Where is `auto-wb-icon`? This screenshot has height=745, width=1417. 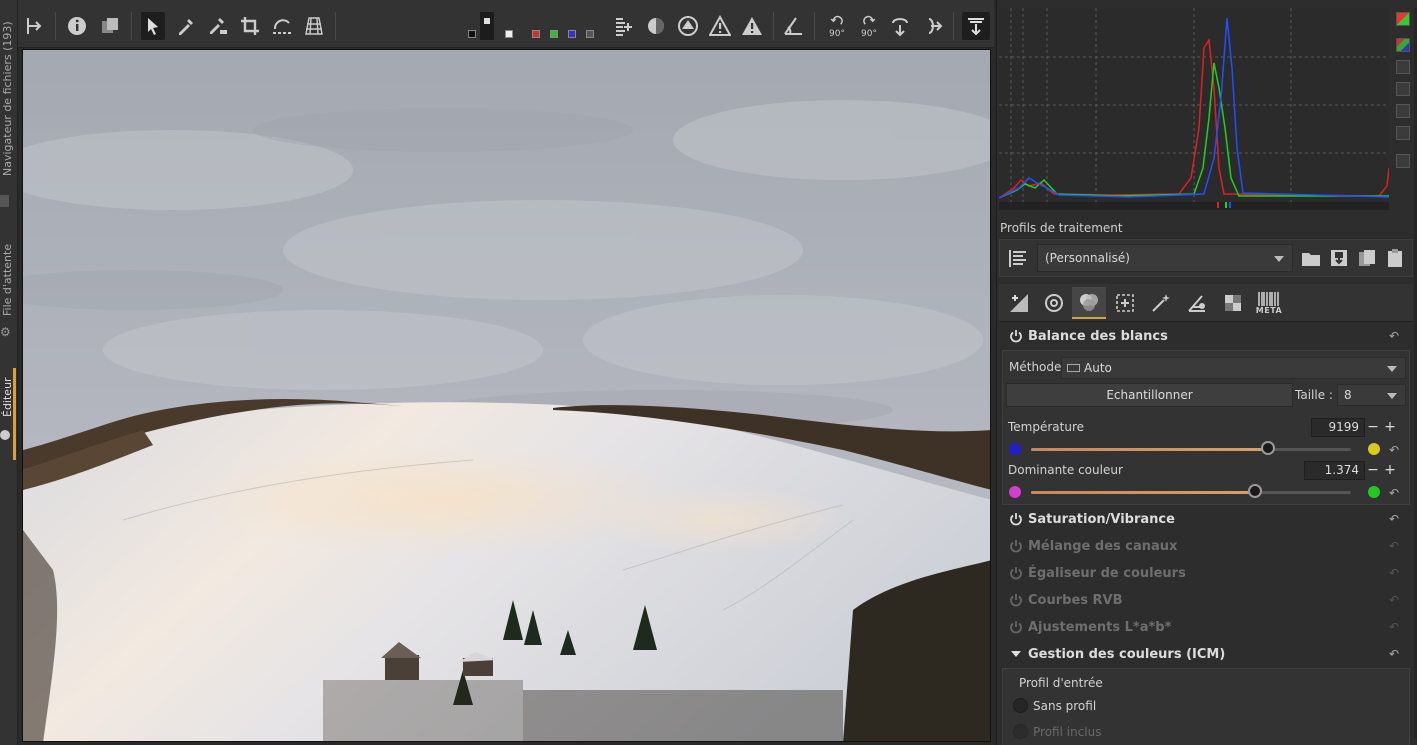 auto-wb-icon is located at coordinates (1073, 368).